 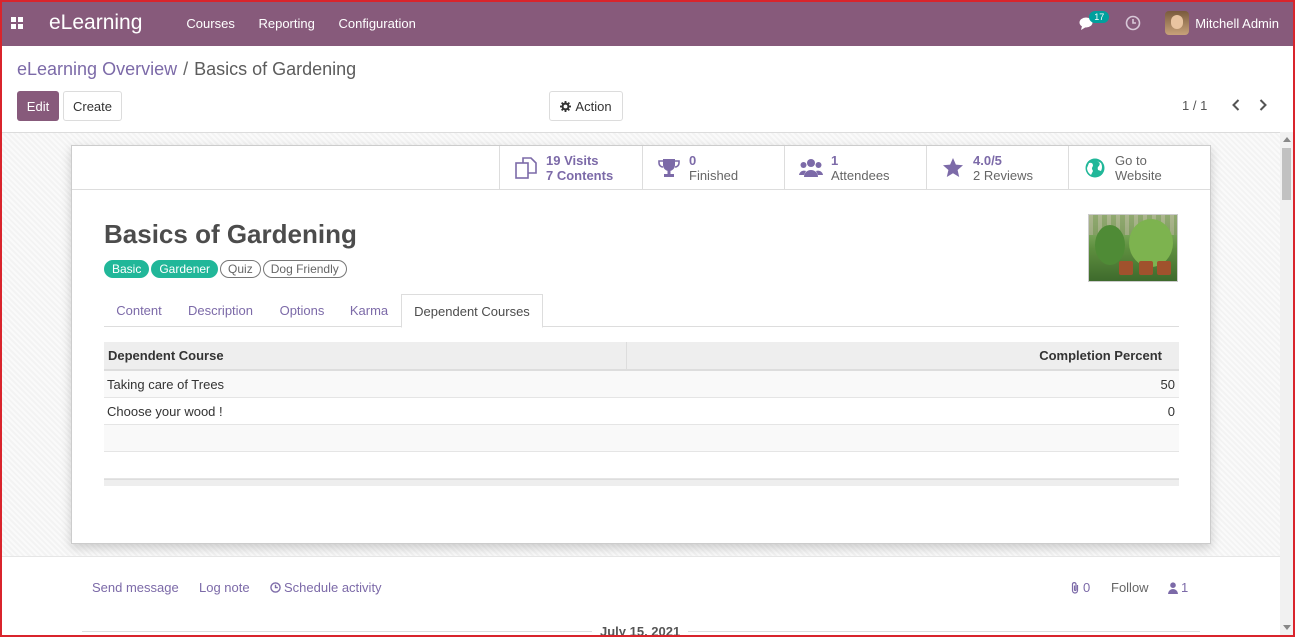 What do you see at coordinates (669, 168) in the screenshot?
I see `trophy-icon` at bounding box center [669, 168].